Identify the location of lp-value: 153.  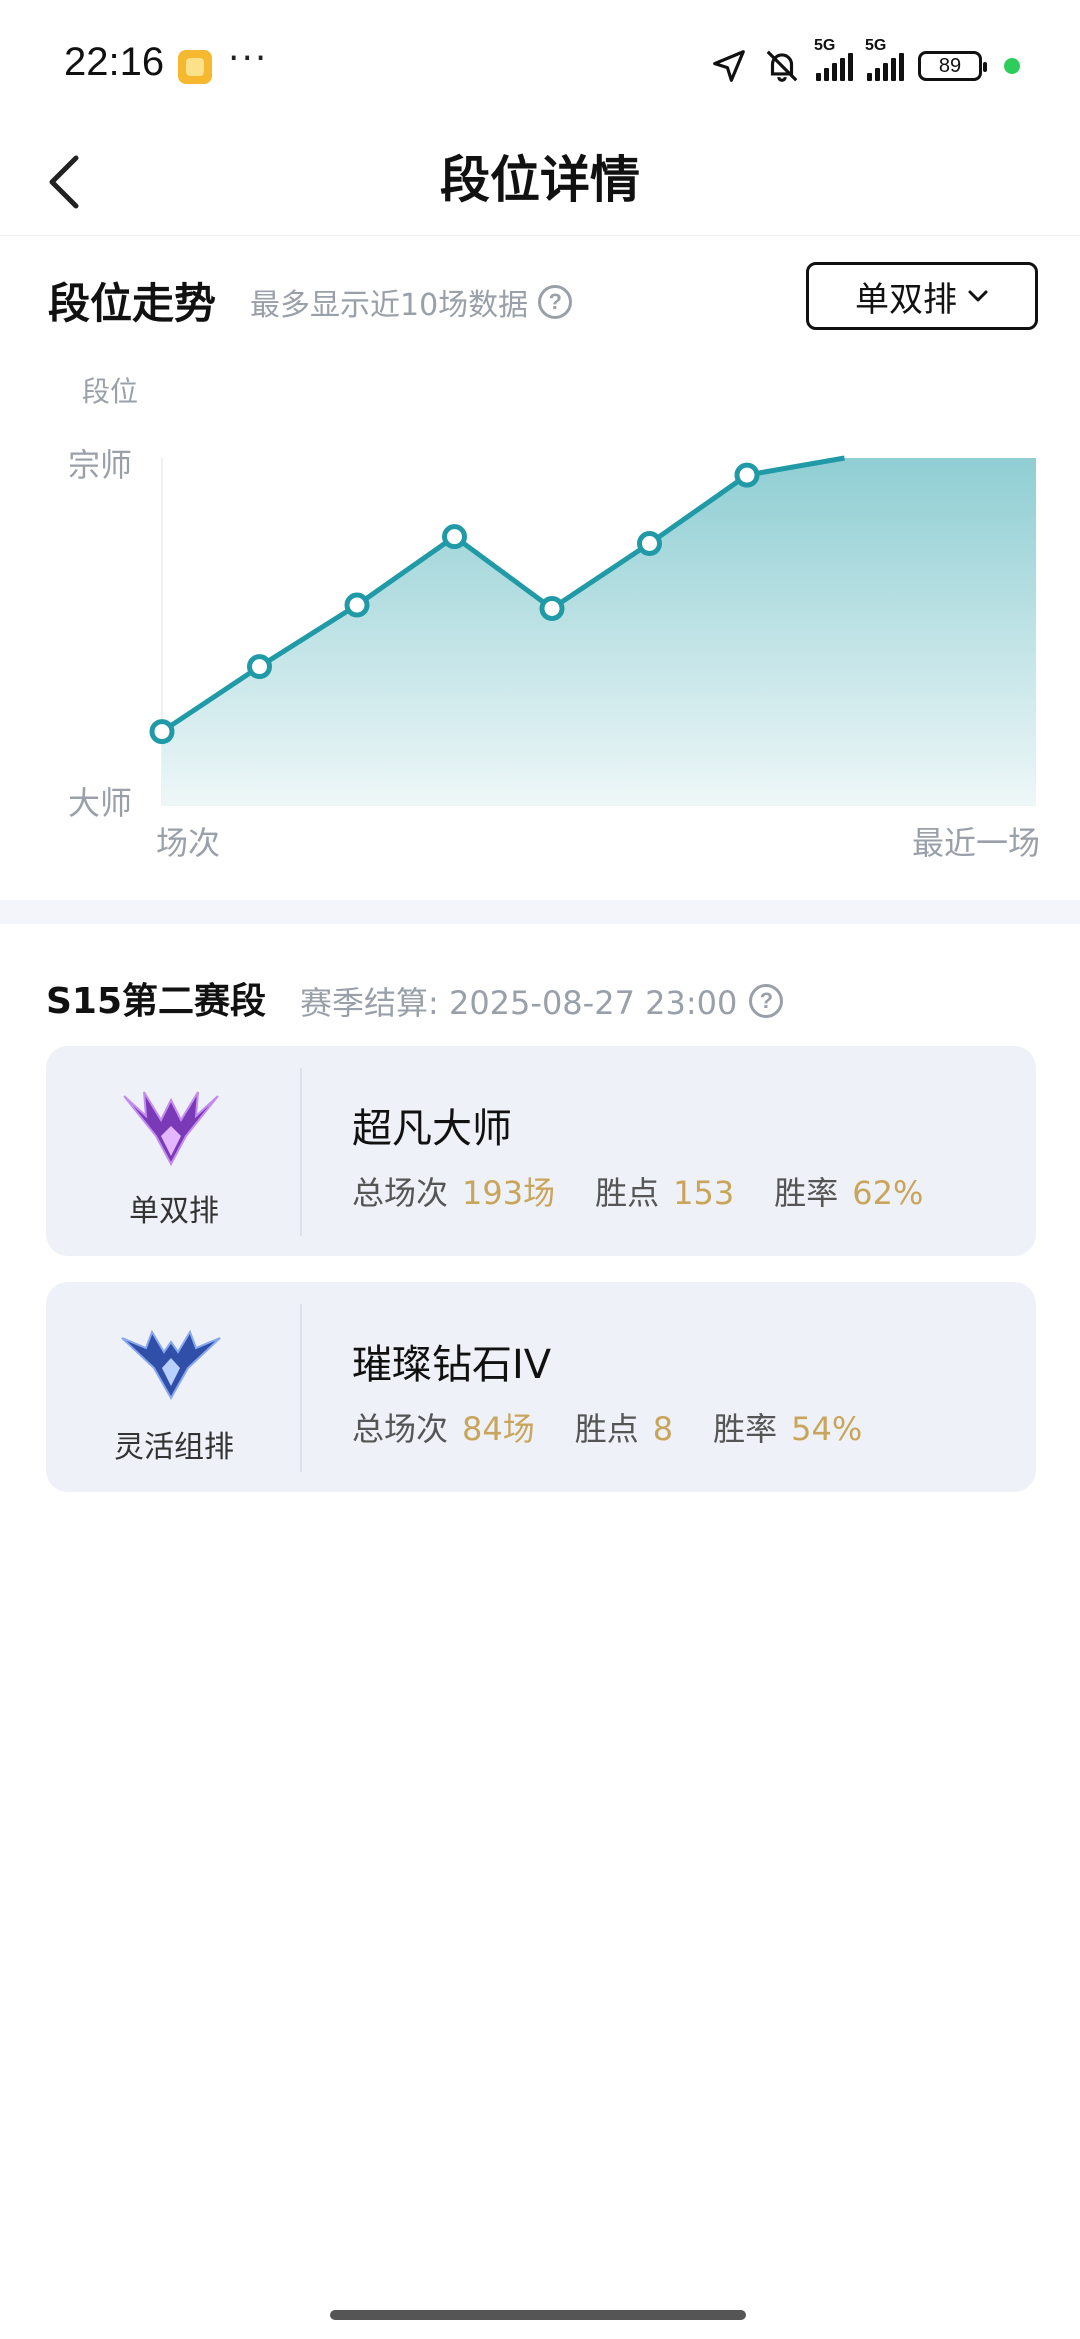
(704, 1193).